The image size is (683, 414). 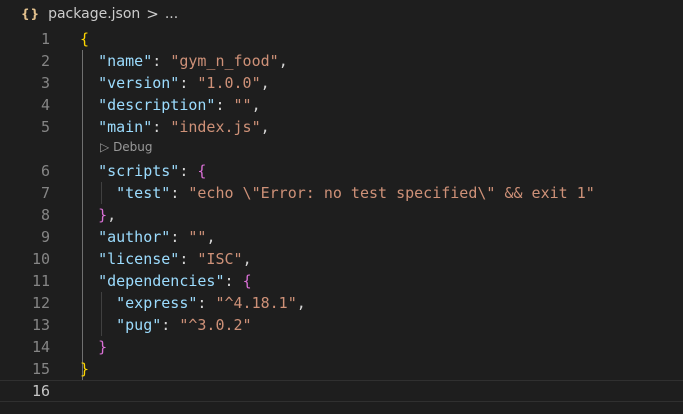 What do you see at coordinates (341, 61) in the screenshot?
I see `code-line: 2 "name": "gym_n_food",` at bounding box center [341, 61].